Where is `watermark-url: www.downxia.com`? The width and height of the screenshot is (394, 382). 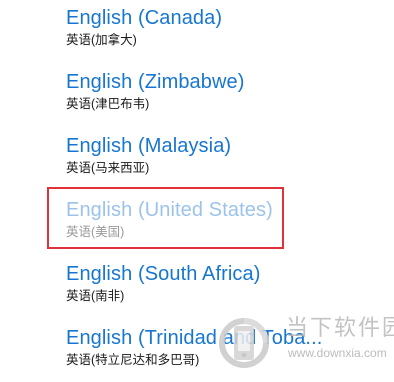 watermark-url: www.downxia.com is located at coordinates (337, 353).